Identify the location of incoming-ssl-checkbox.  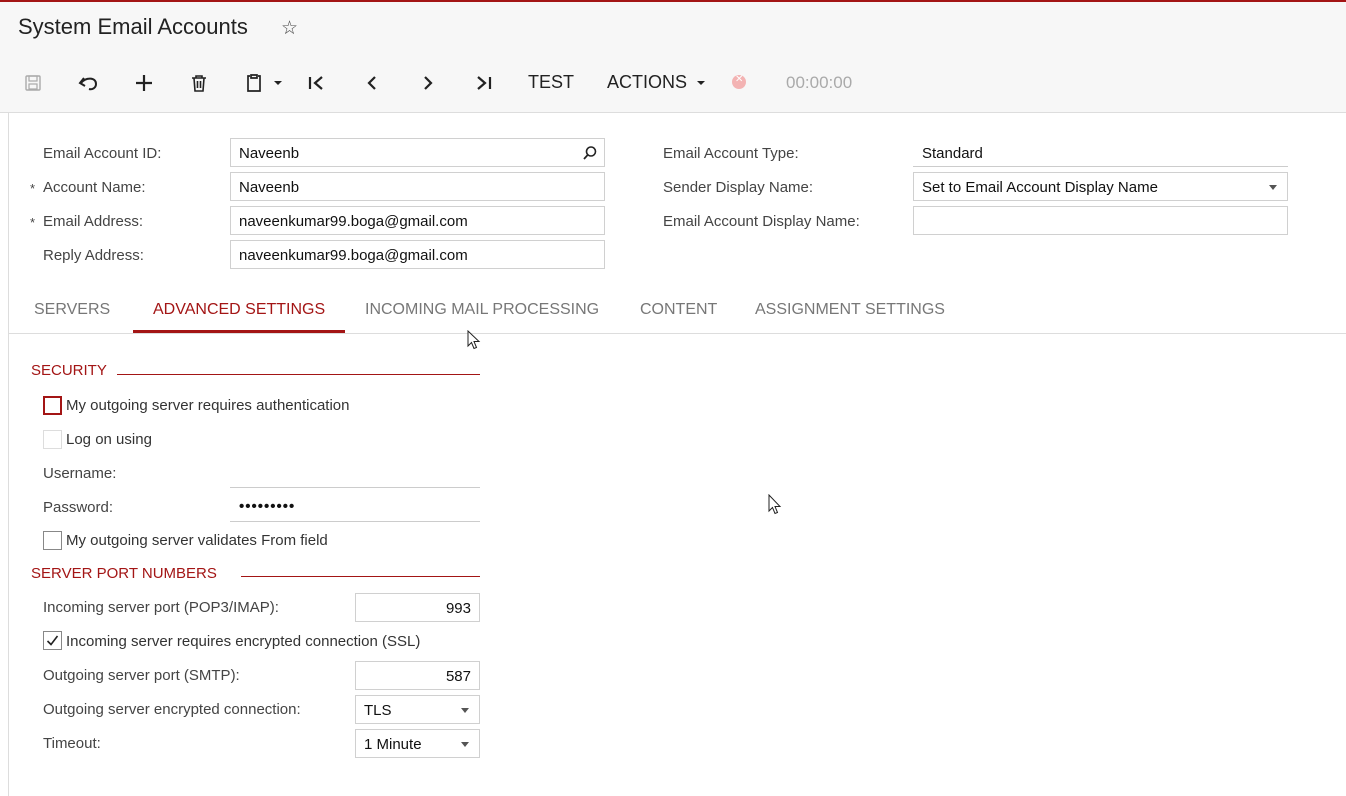
(52, 640).